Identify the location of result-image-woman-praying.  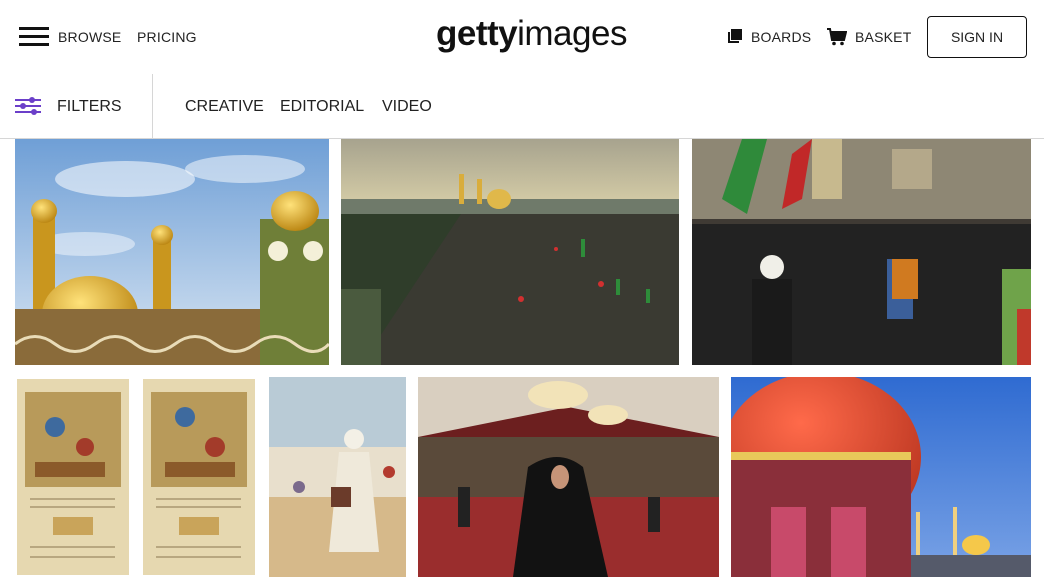
(568, 477).